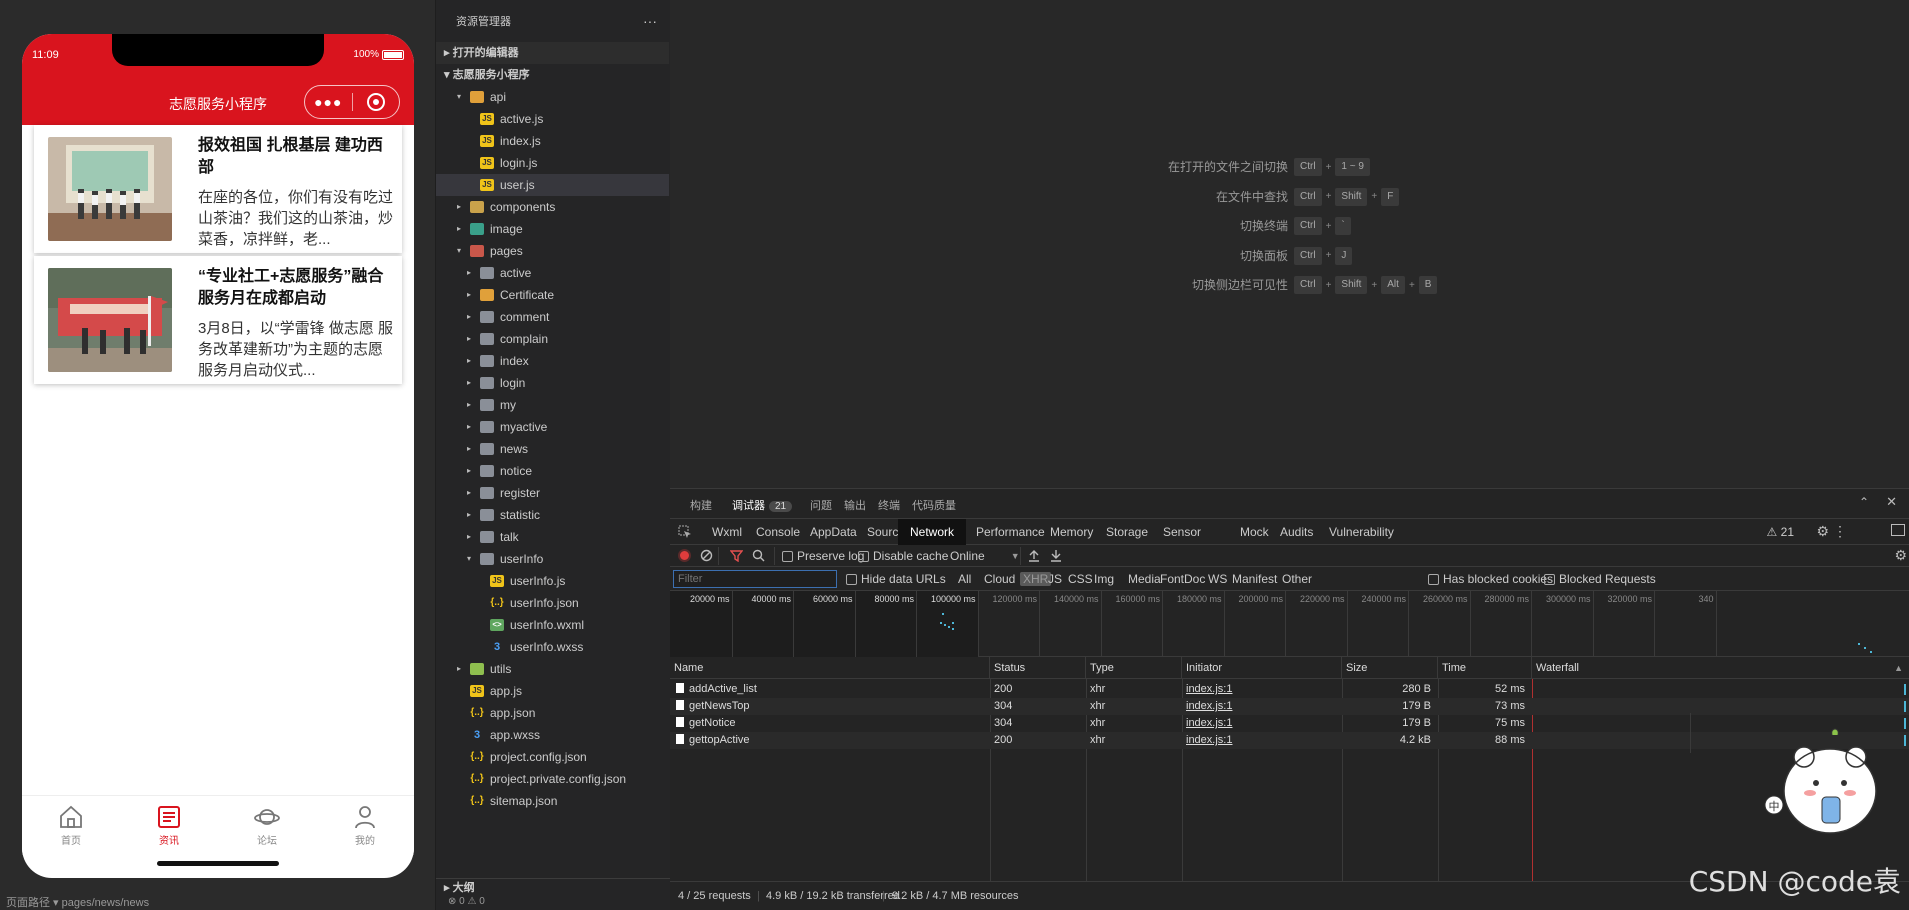 Image resolution: width=1909 pixels, height=910 pixels. What do you see at coordinates (1289, 689) in the screenshot?
I see `request-row: addActive_list 200 xhr index.js:1 280 B 52 ms` at bounding box center [1289, 689].